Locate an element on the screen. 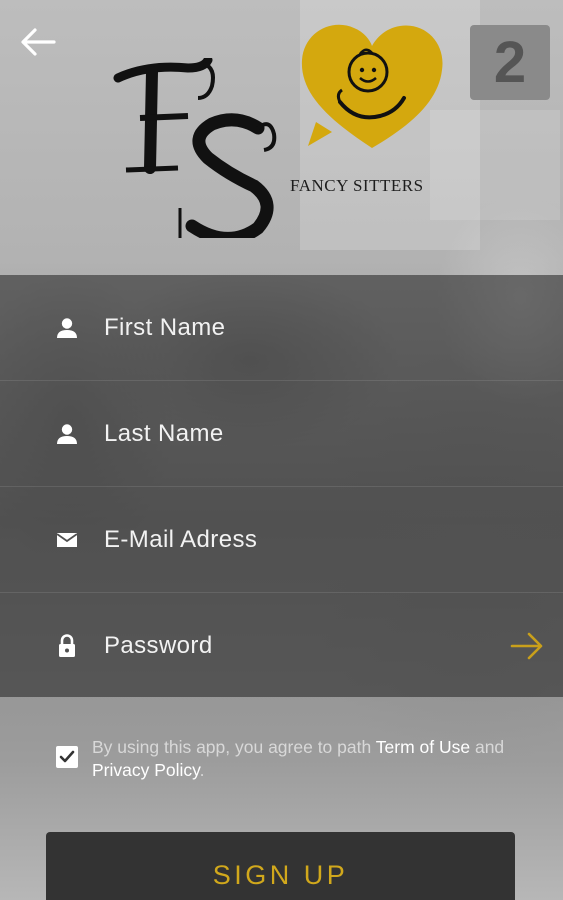 The image size is (563, 900). email-input is located at coordinates (298, 539).